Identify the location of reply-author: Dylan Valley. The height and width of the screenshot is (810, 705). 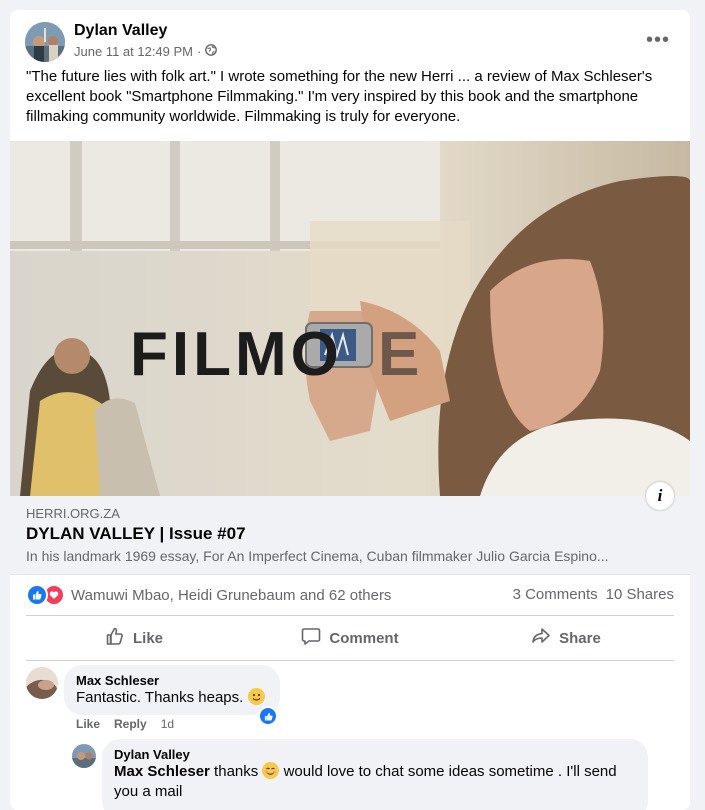
(152, 754).